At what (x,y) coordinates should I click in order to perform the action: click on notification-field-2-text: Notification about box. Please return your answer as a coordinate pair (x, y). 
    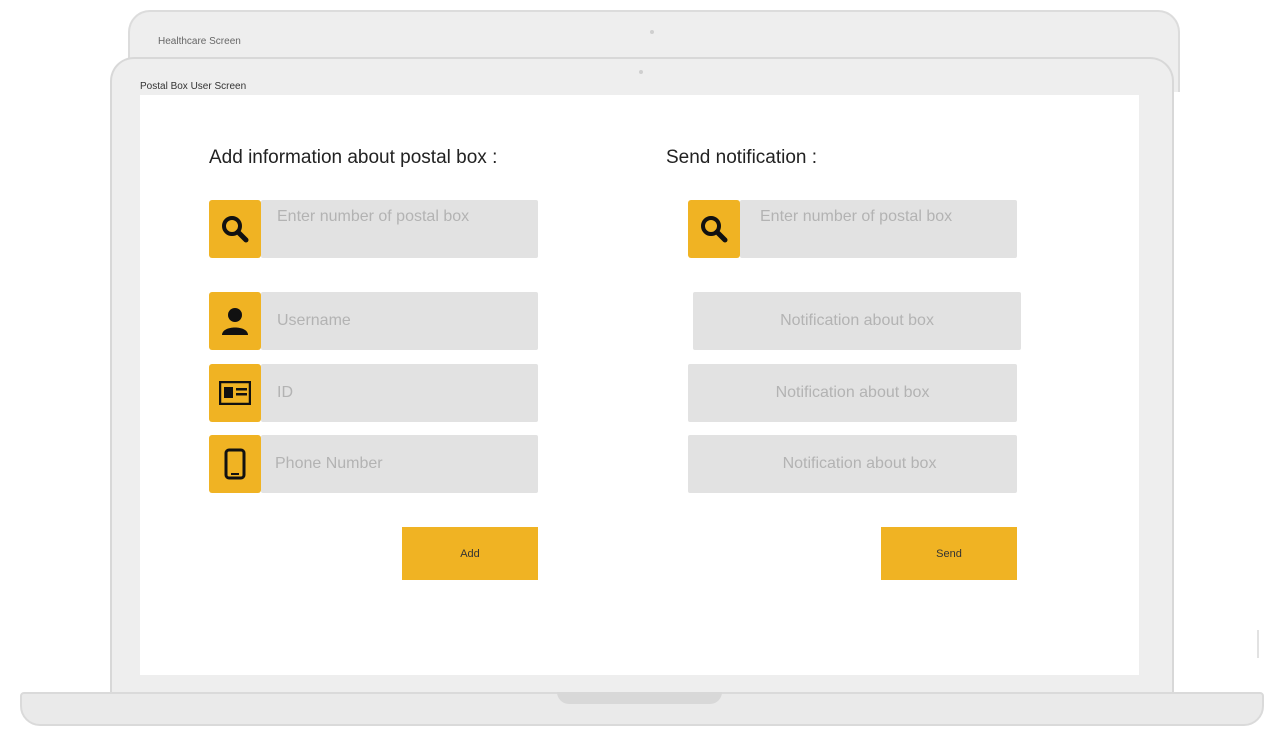
    Looking at the image, I should click on (852, 392).